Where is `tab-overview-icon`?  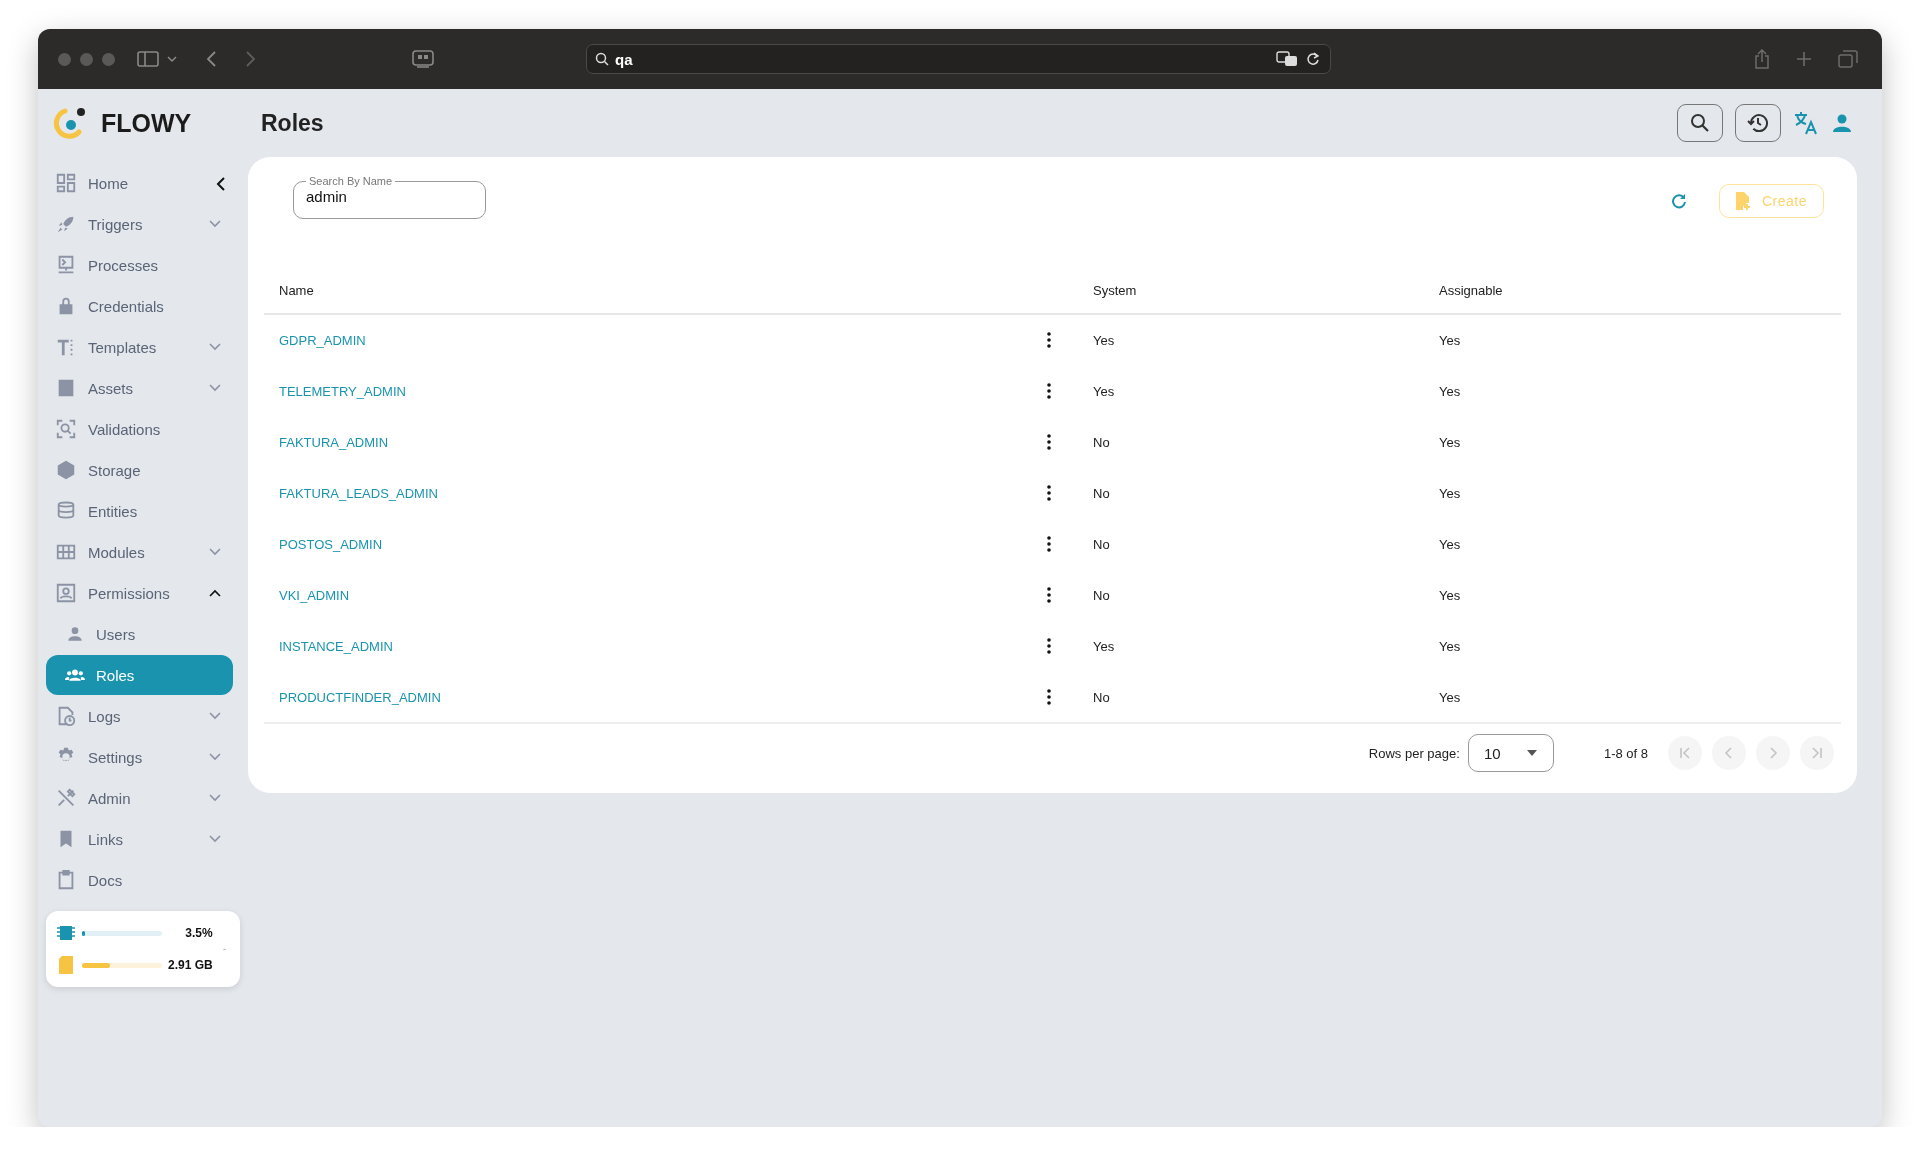 tab-overview-icon is located at coordinates (423, 59).